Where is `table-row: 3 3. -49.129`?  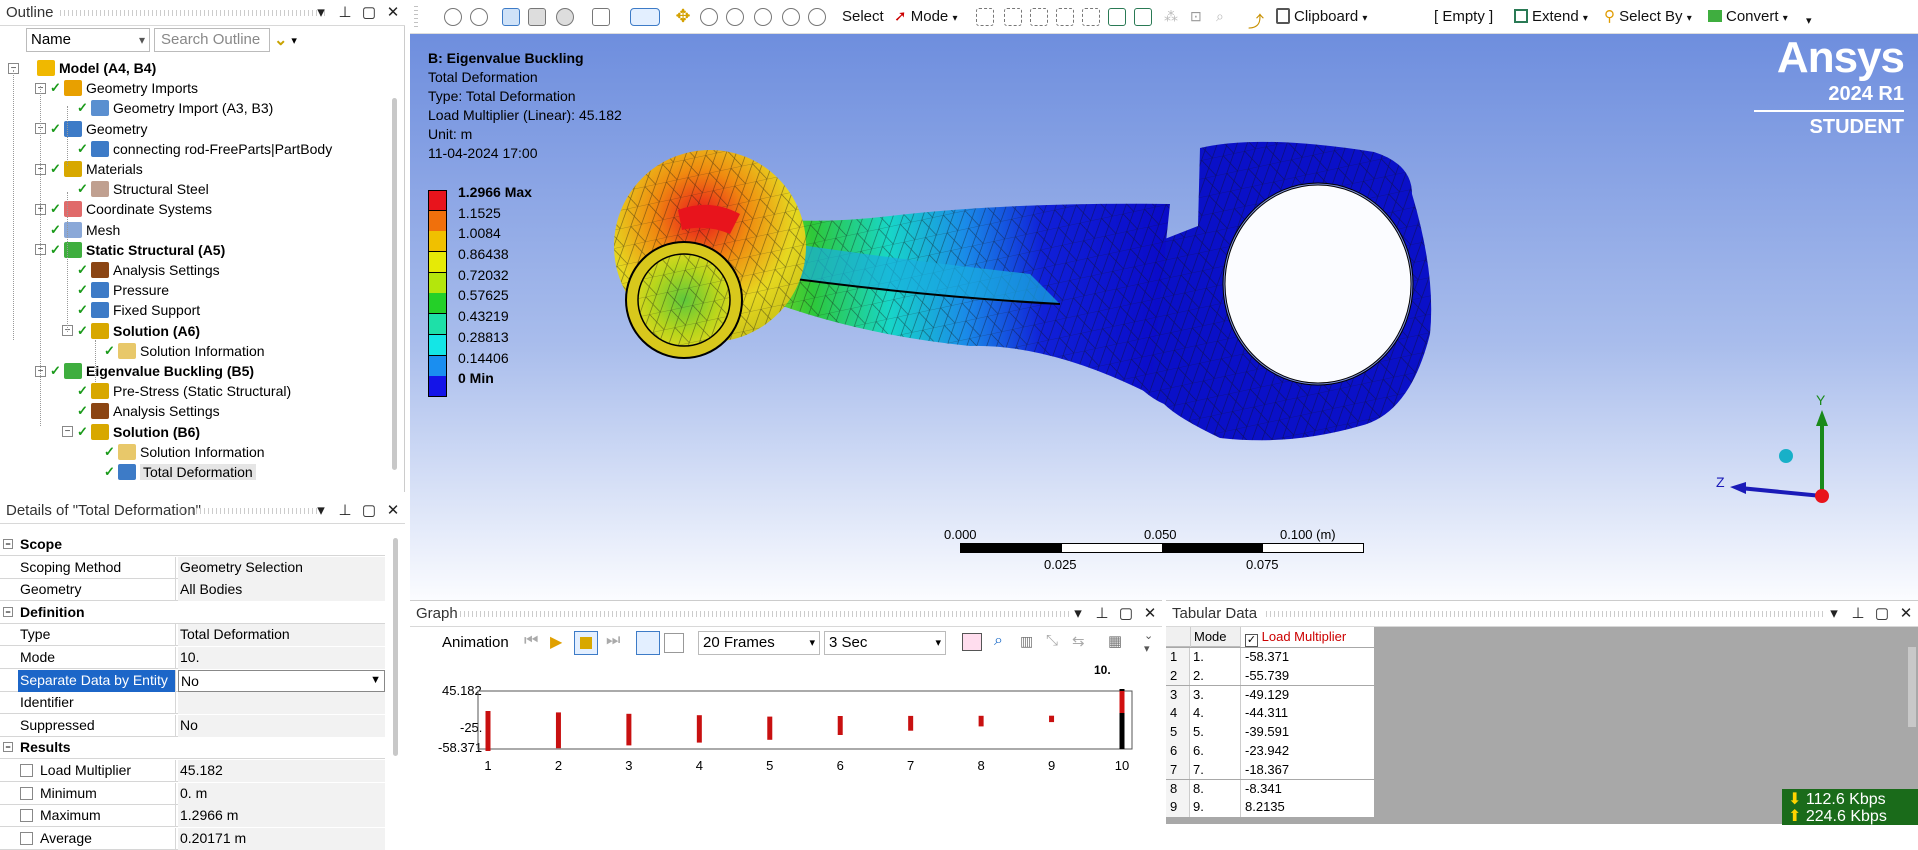 table-row: 3 3. -49.129 is located at coordinates (1270, 695).